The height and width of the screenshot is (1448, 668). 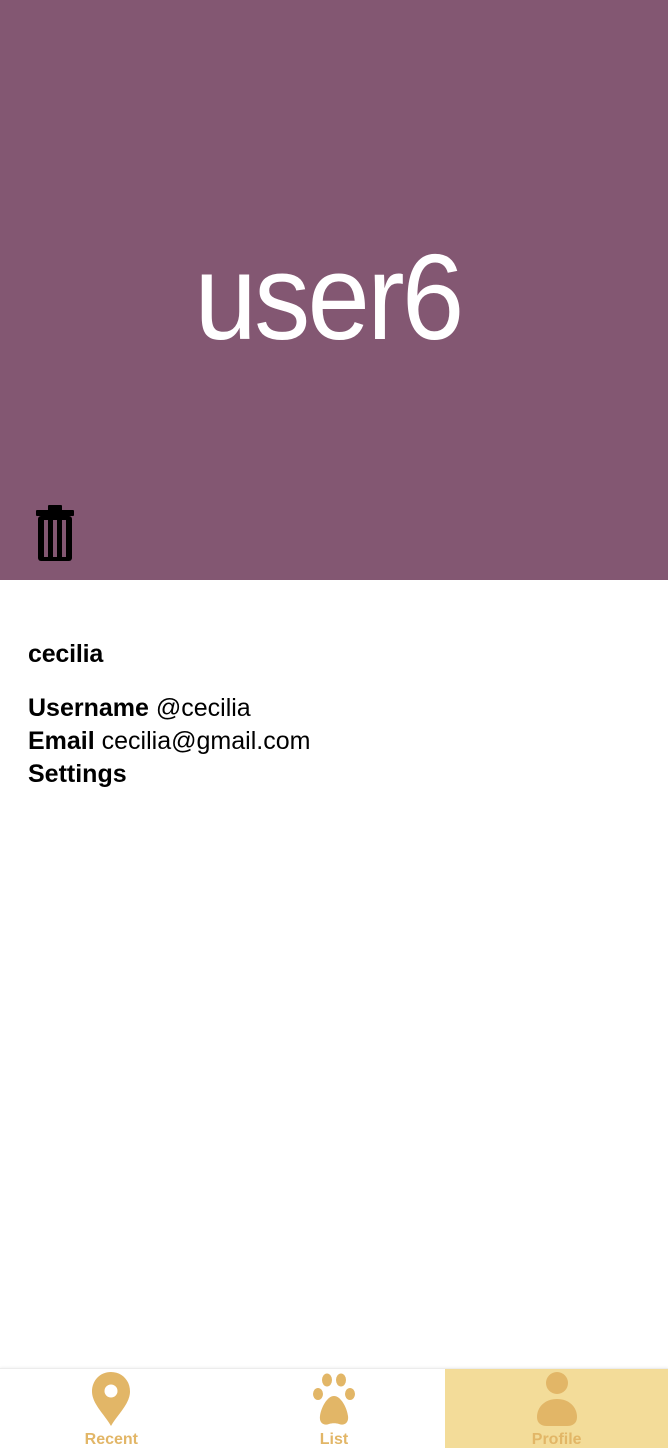 I want to click on trash-icon, so click(x=55, y=533).